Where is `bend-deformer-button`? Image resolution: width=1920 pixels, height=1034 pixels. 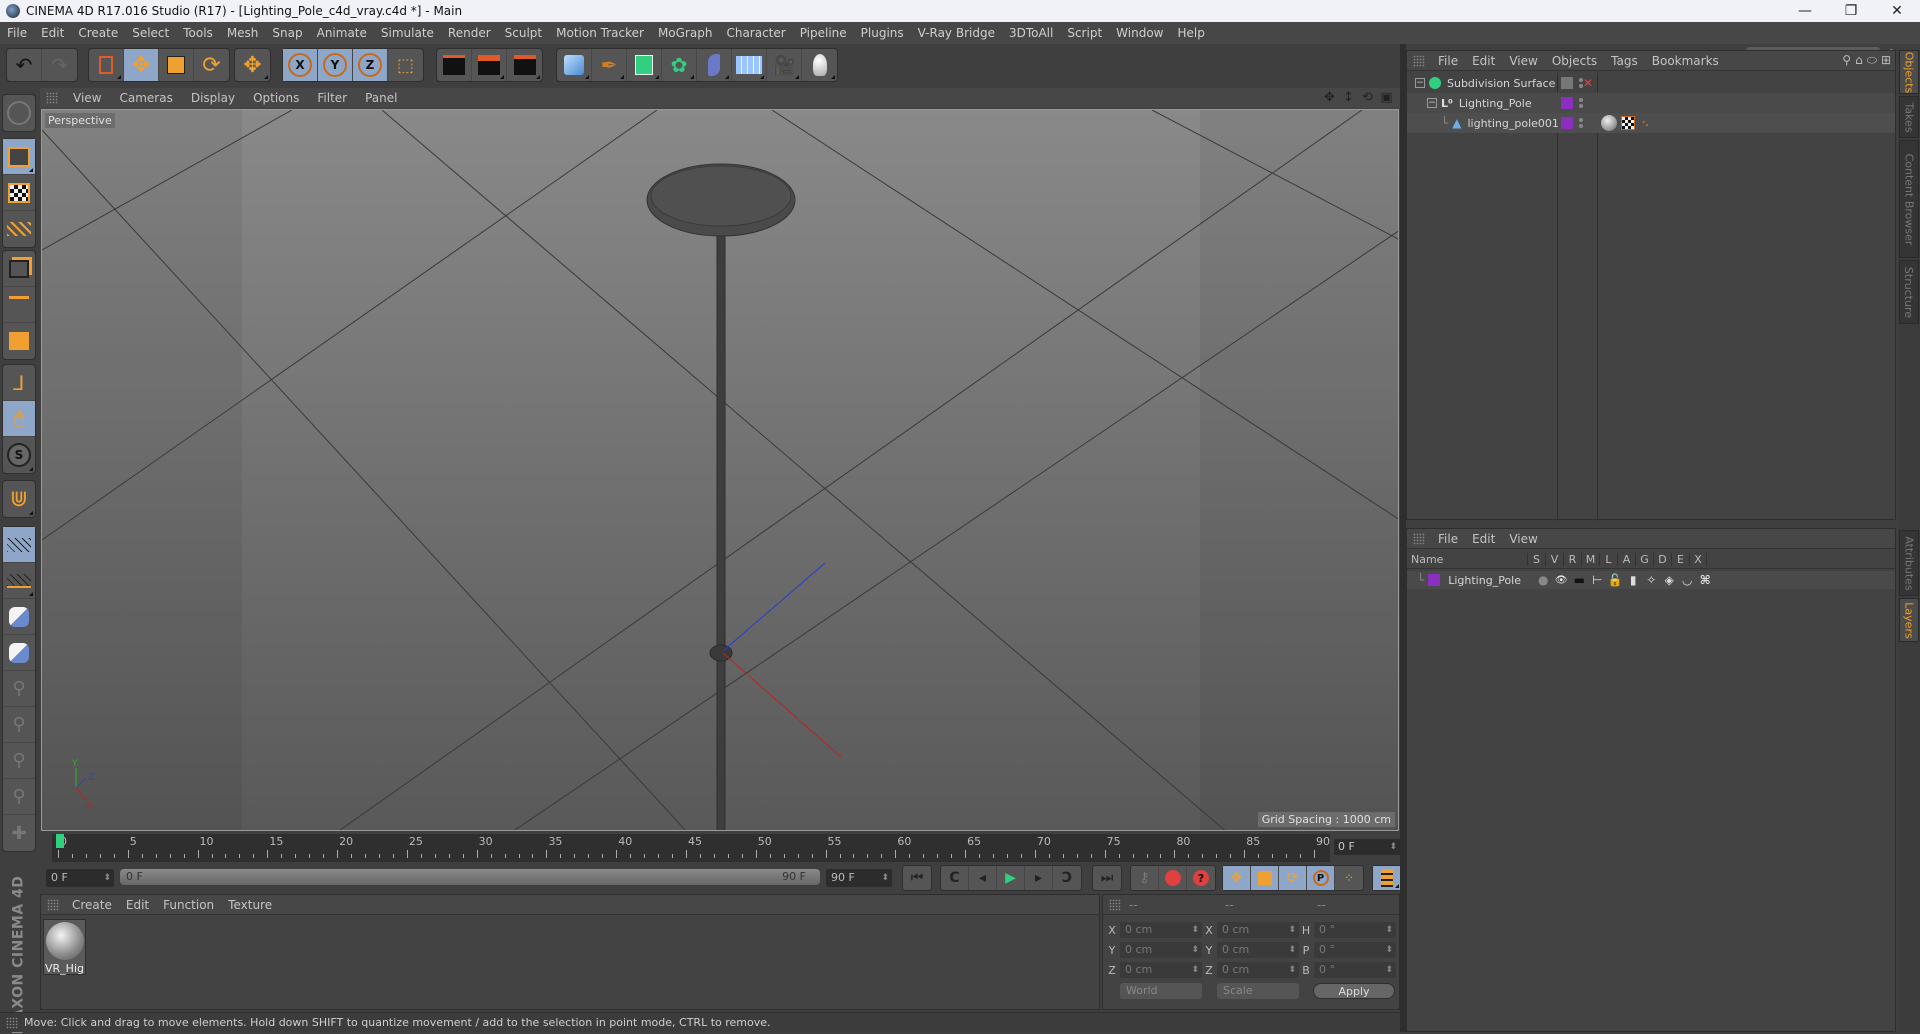
bend-deformer-button is located at coordinates (714, 65).